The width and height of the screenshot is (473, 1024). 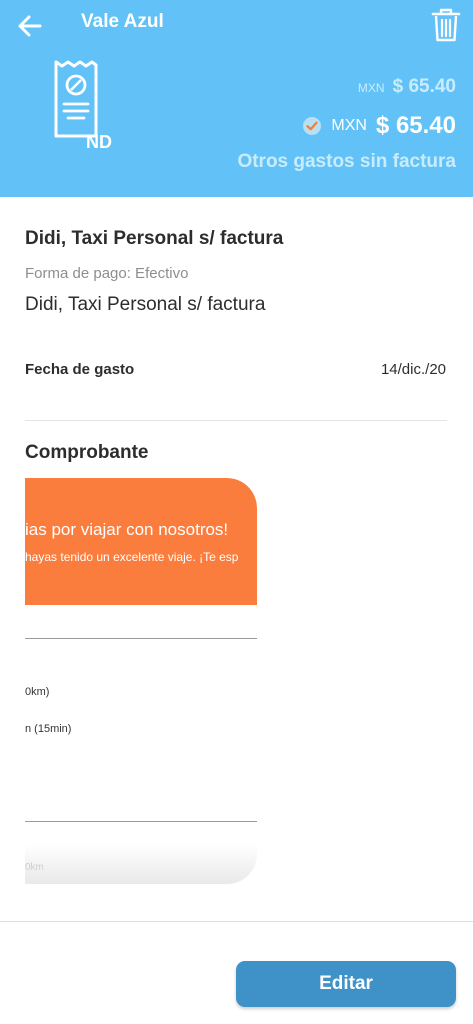 What do you see at coordinates (346, 984) in the screenshot?
I see `edit-button: Editar` at bounding box center [346, 984].